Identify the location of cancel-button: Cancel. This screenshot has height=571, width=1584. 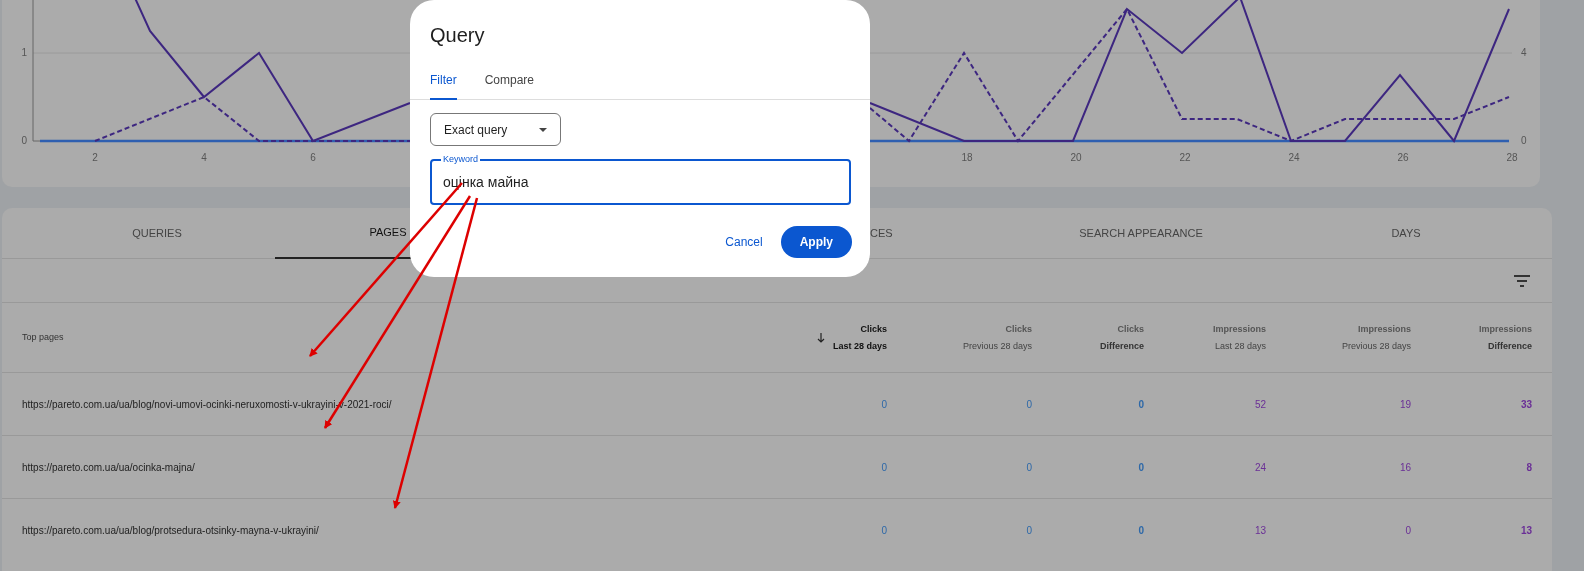
(744, 242).